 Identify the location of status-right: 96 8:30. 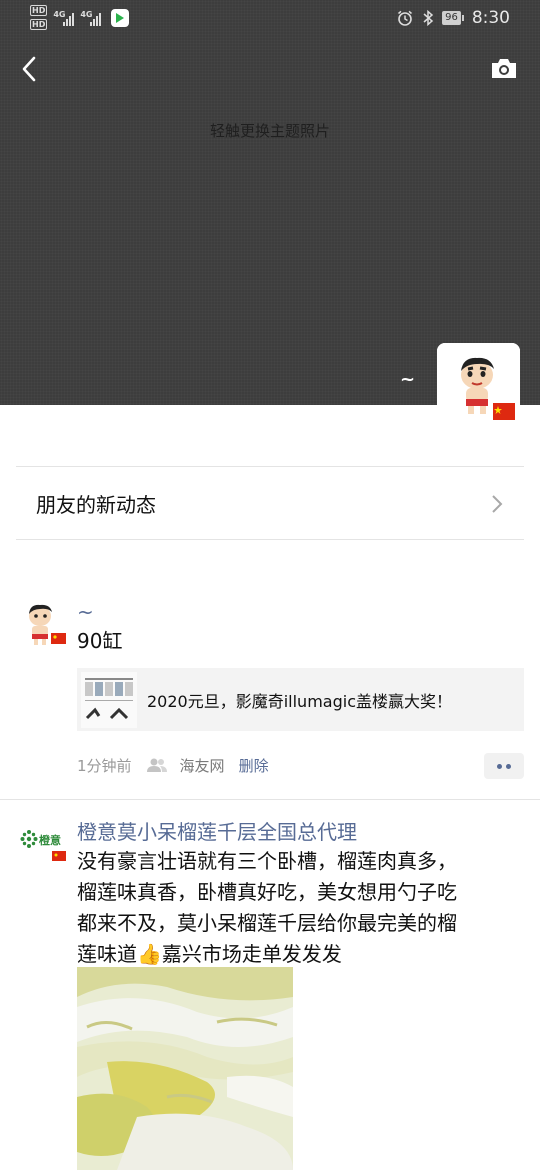
(453, 18).